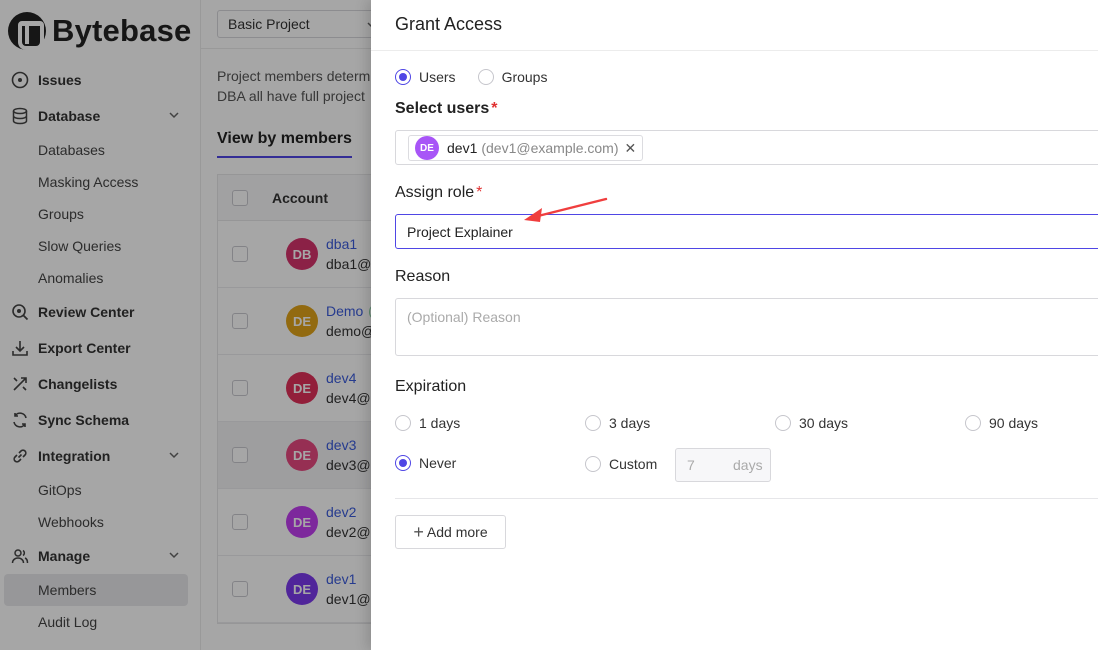 The height and width of the screenshot is (650, 1098). I want to click on expiration-option-30-days: 30 days, so click(811, 423).